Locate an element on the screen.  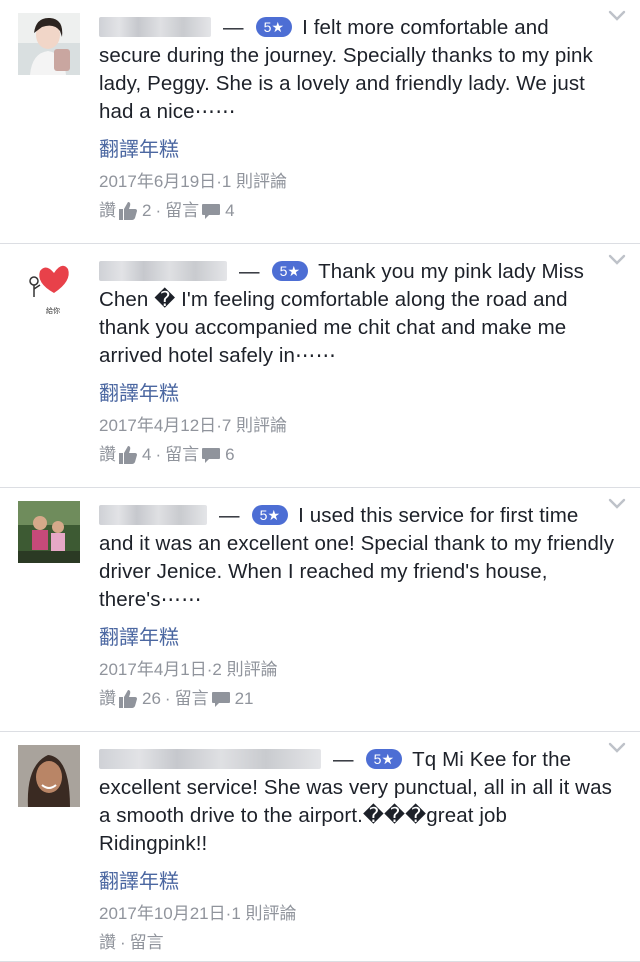
reviewer-avatar: 給你 is located at coordinates (49, 288).